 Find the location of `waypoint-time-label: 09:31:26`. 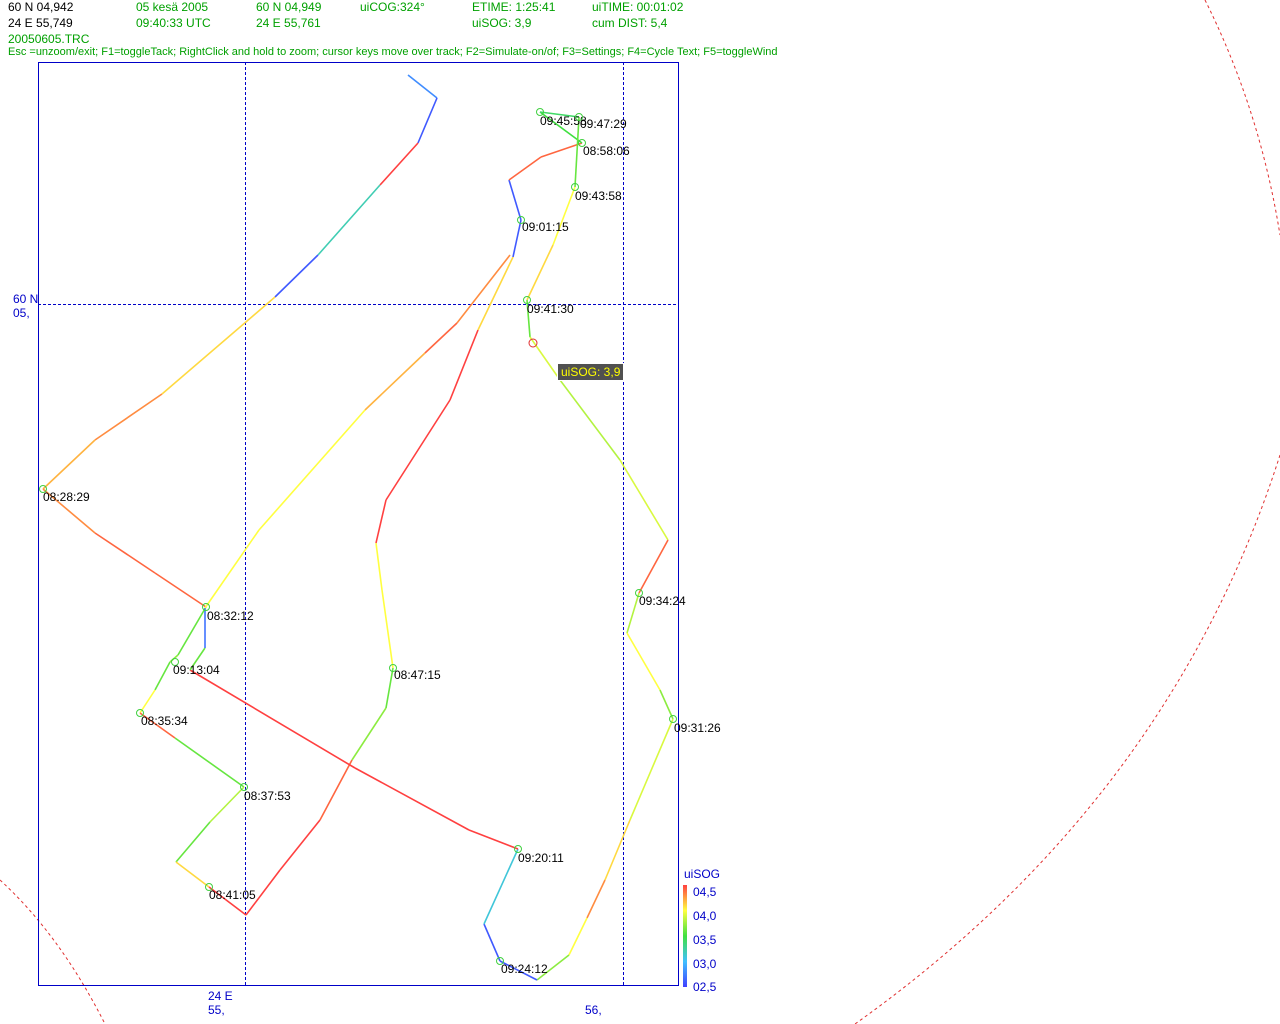

waypoint-time-label: 09:31:26 is located at coordinates (697, 728).